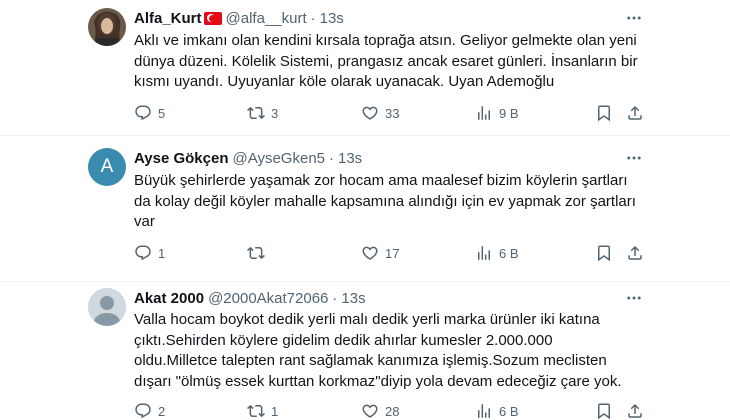  I want to click on like-count: 28, so click(392, 411).